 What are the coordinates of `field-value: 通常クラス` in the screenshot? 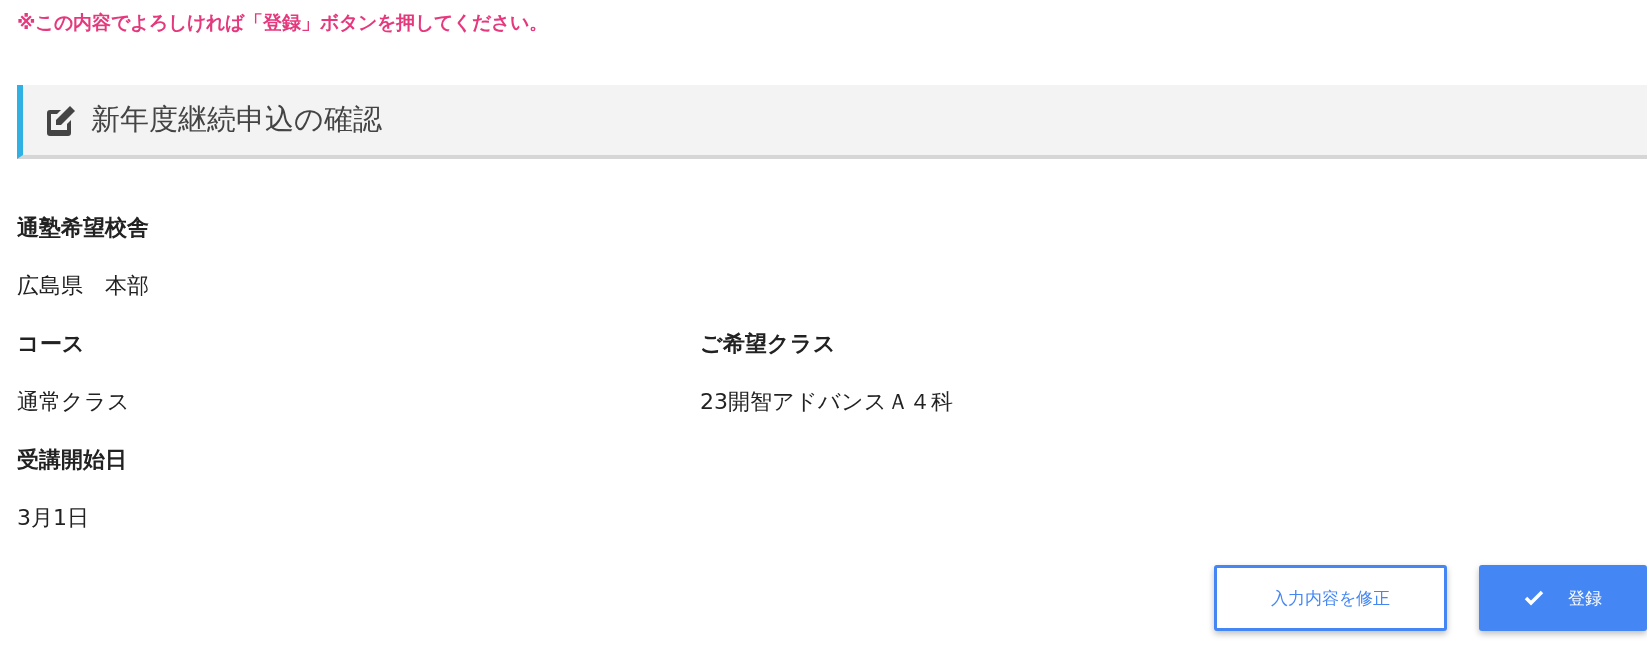 It's located at (74, 402).